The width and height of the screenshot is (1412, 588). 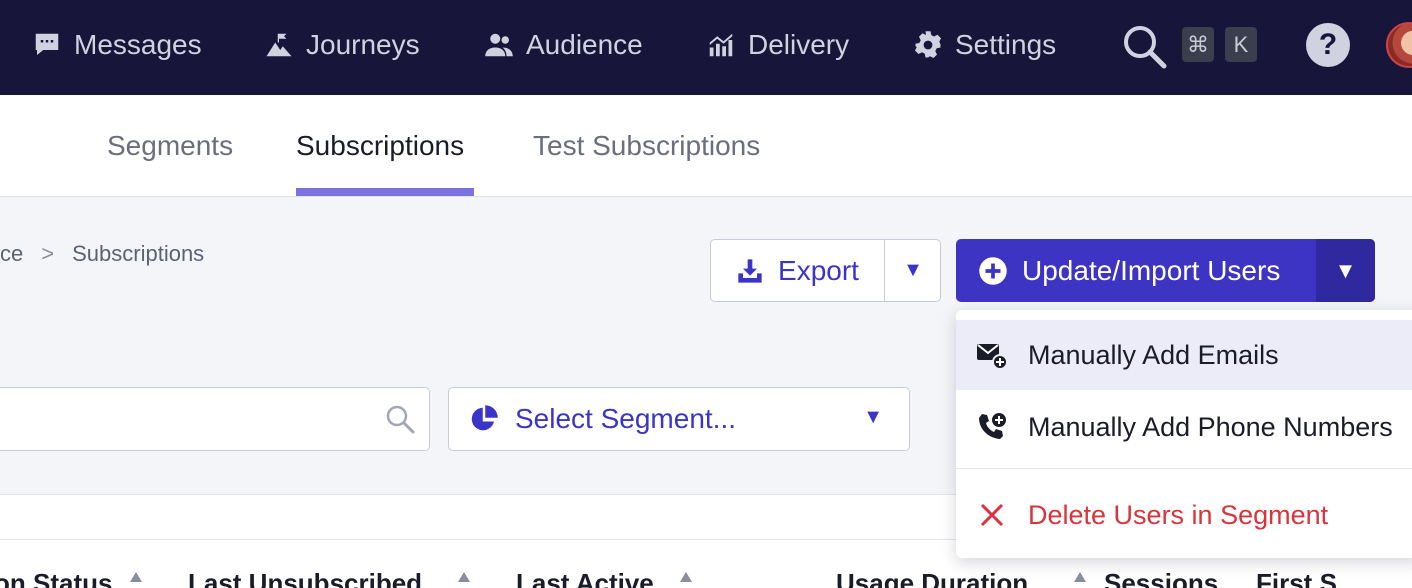 I want to click on tab-test-subscriptions: Test Subscriptions, so click(x=646, y=145).